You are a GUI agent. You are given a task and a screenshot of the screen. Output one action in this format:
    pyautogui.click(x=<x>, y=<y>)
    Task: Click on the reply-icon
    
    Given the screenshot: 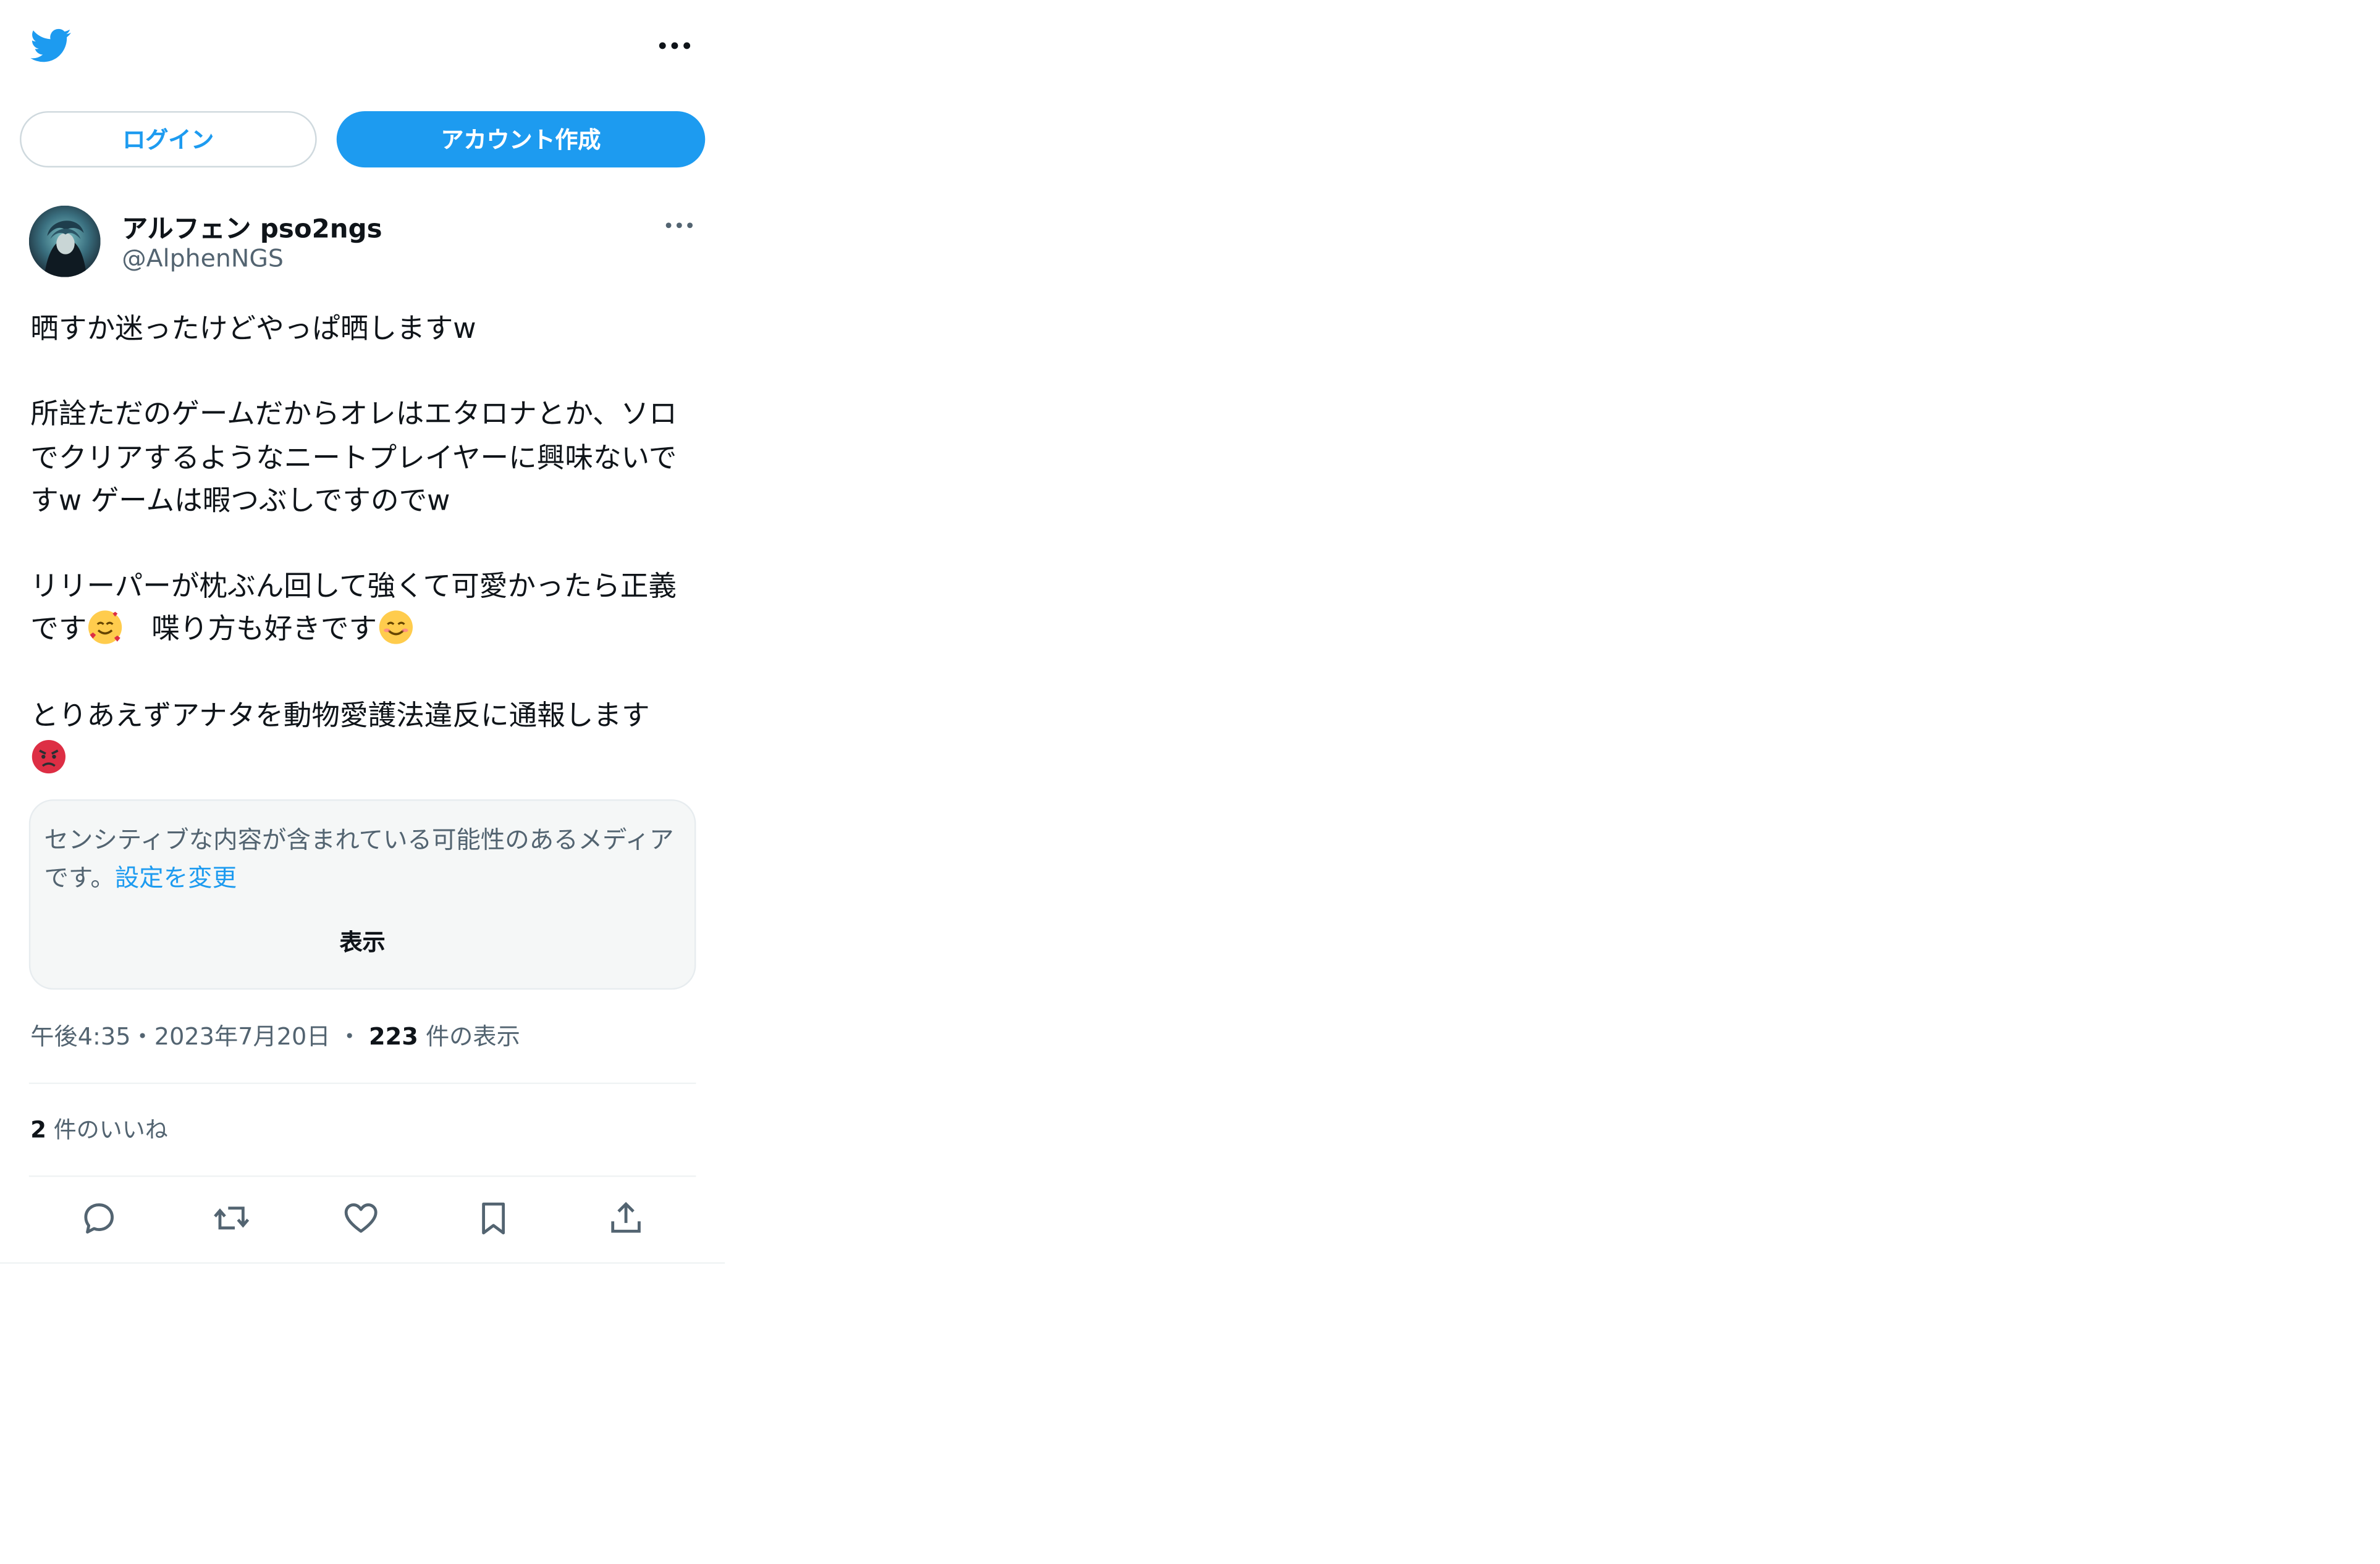 What is the action you would take?
    pyautogui.click(x=99, y=1218)
    